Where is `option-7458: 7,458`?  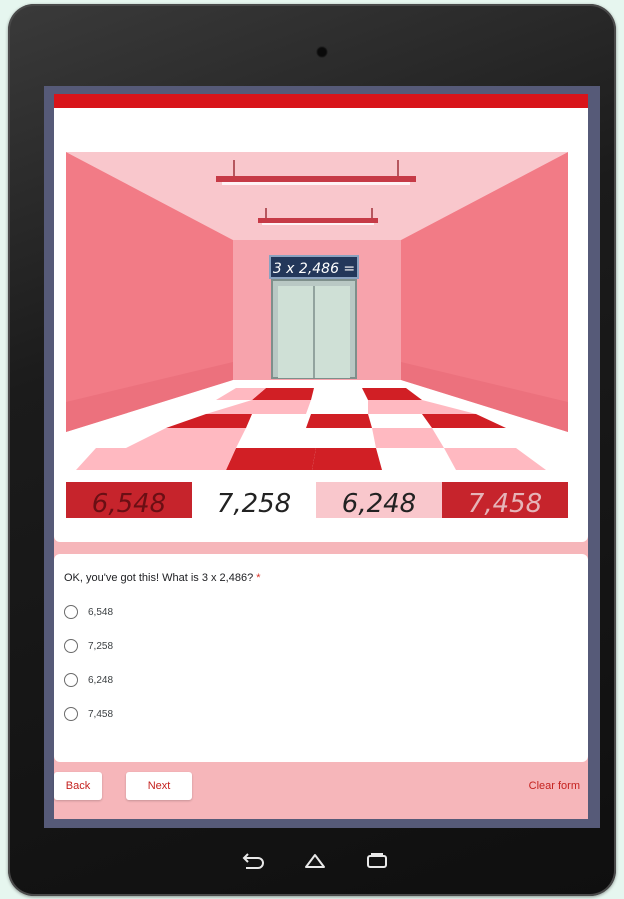
option-7458: 7,458 is located at coordinates (88, 714).